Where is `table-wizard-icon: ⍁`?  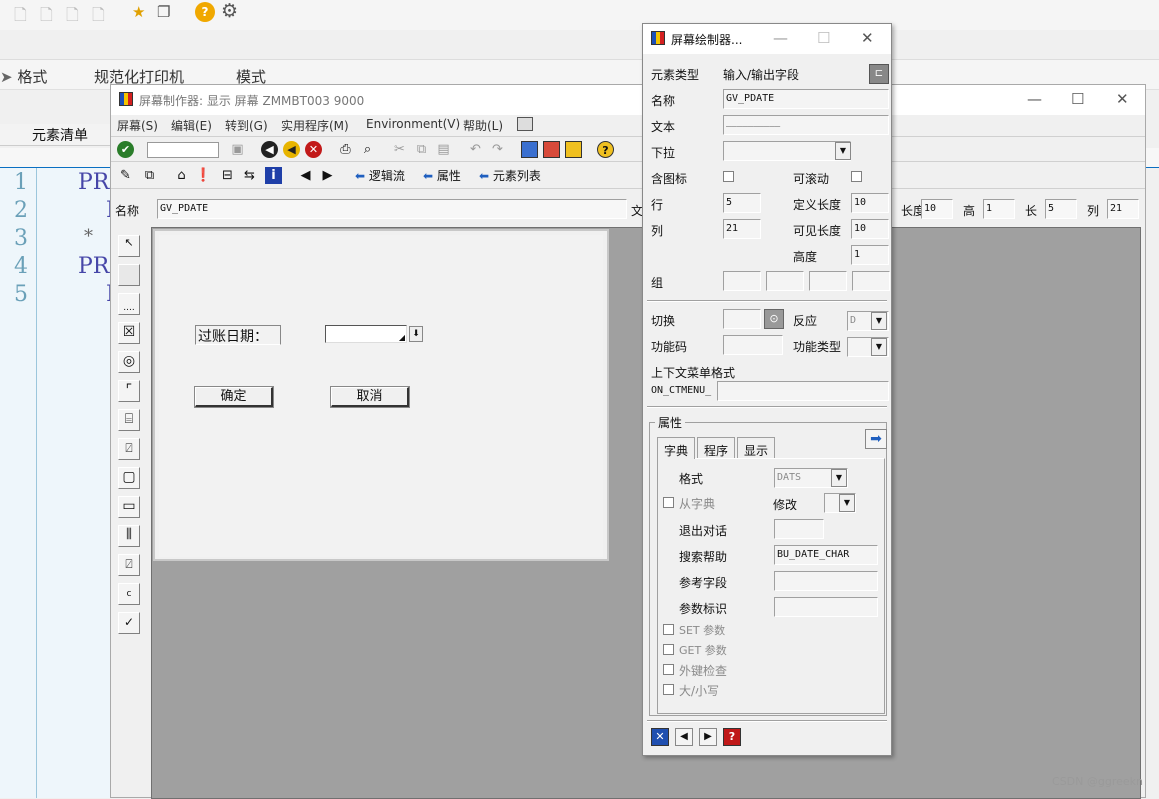 table-wizard-icon: ⍁ is located at coordinates (129, 565).